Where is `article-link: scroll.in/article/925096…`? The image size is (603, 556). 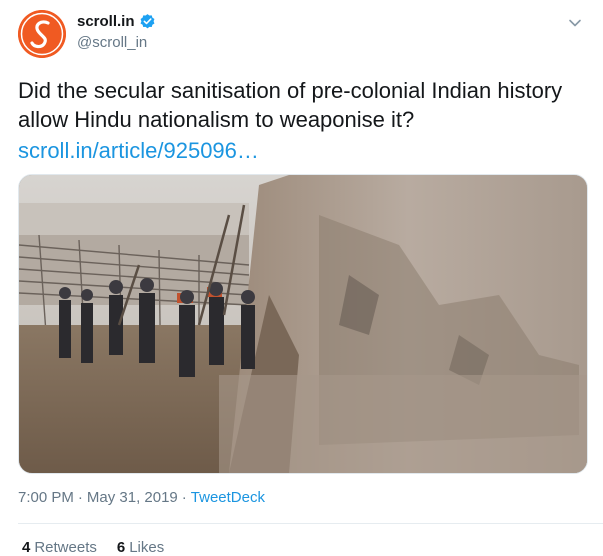 article-link: scroll.in/article/925096… is located at coordinates (138, 150).